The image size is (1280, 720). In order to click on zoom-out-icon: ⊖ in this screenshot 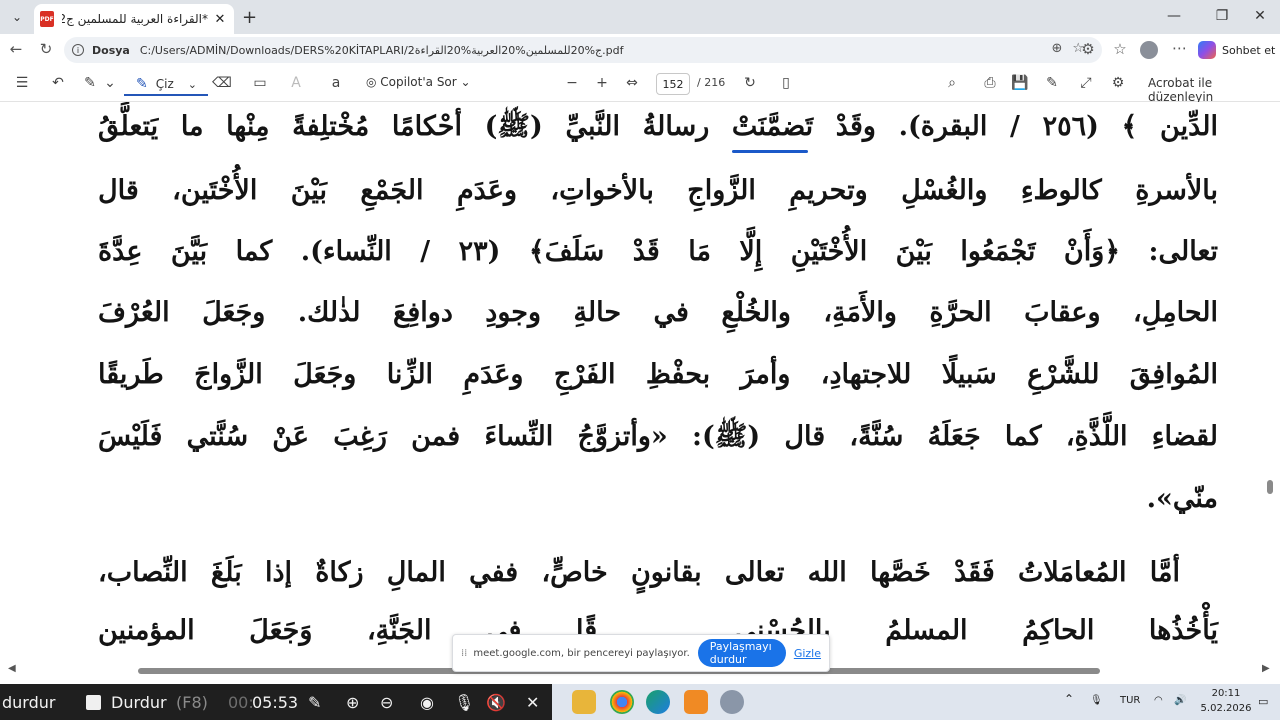, I will do `click(386, 702)`.